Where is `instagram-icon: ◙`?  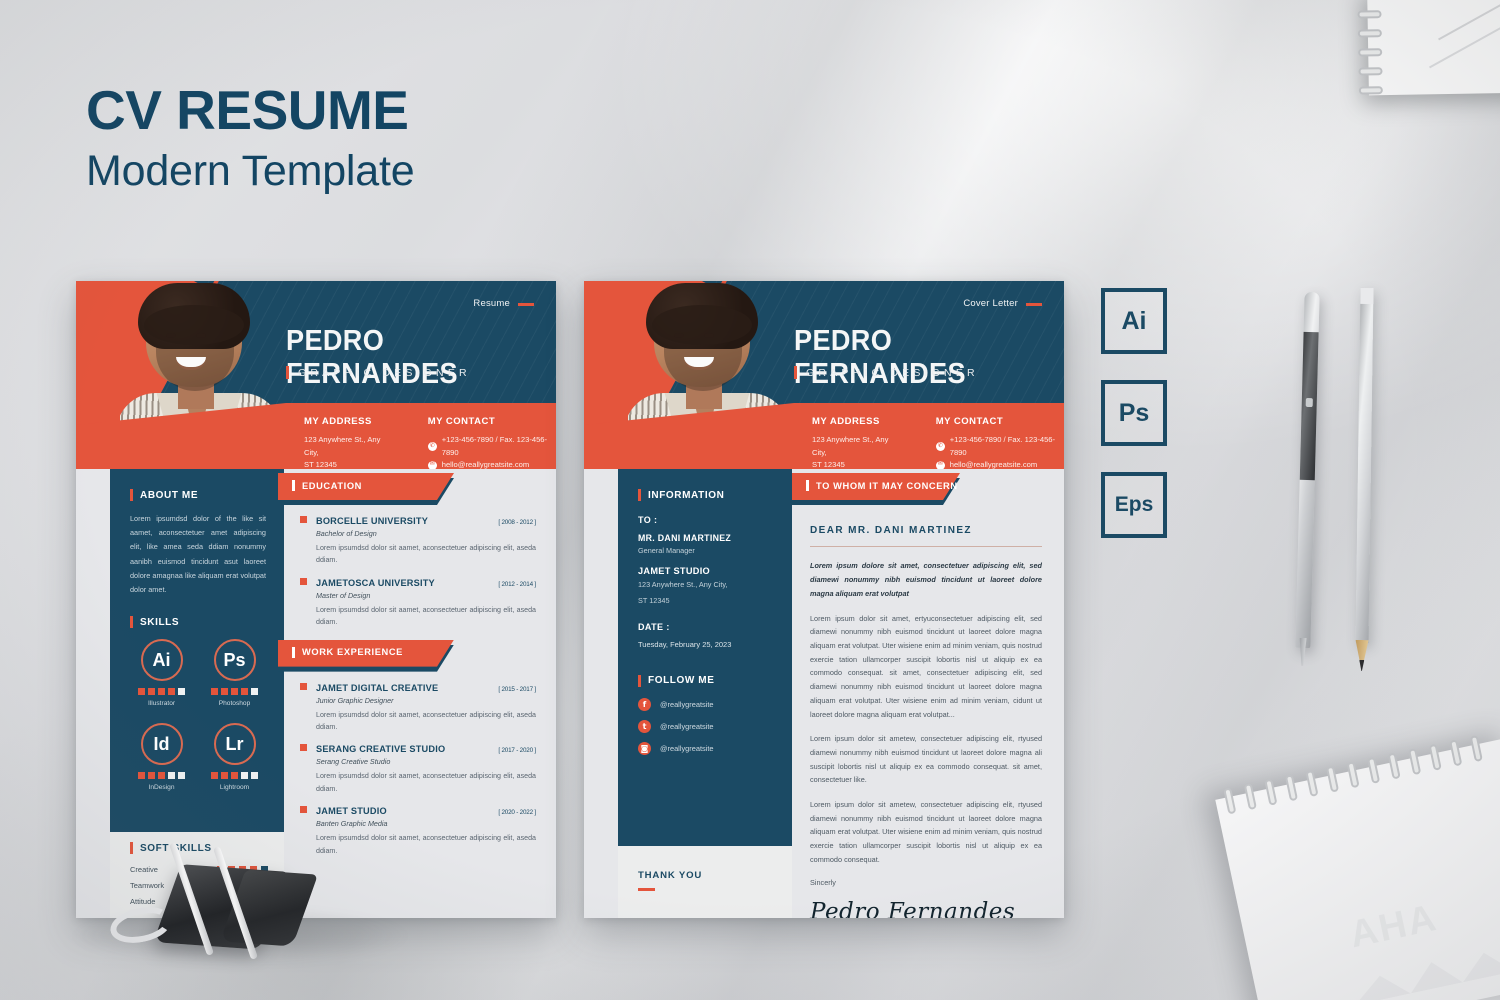 instagram-icon: ◙ is located at coordinates (644, 748).